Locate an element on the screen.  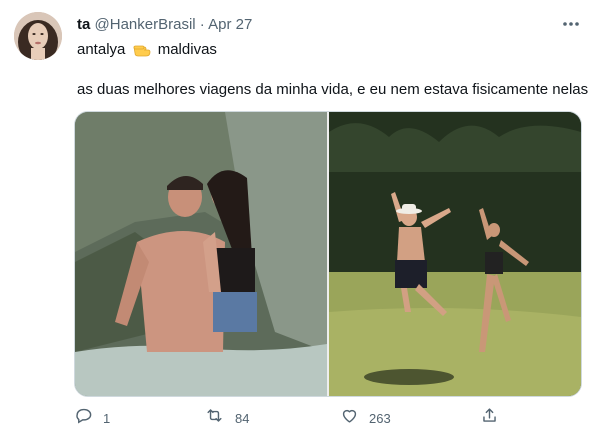
retweet-button: 84 is located at coordinates (226, 418).